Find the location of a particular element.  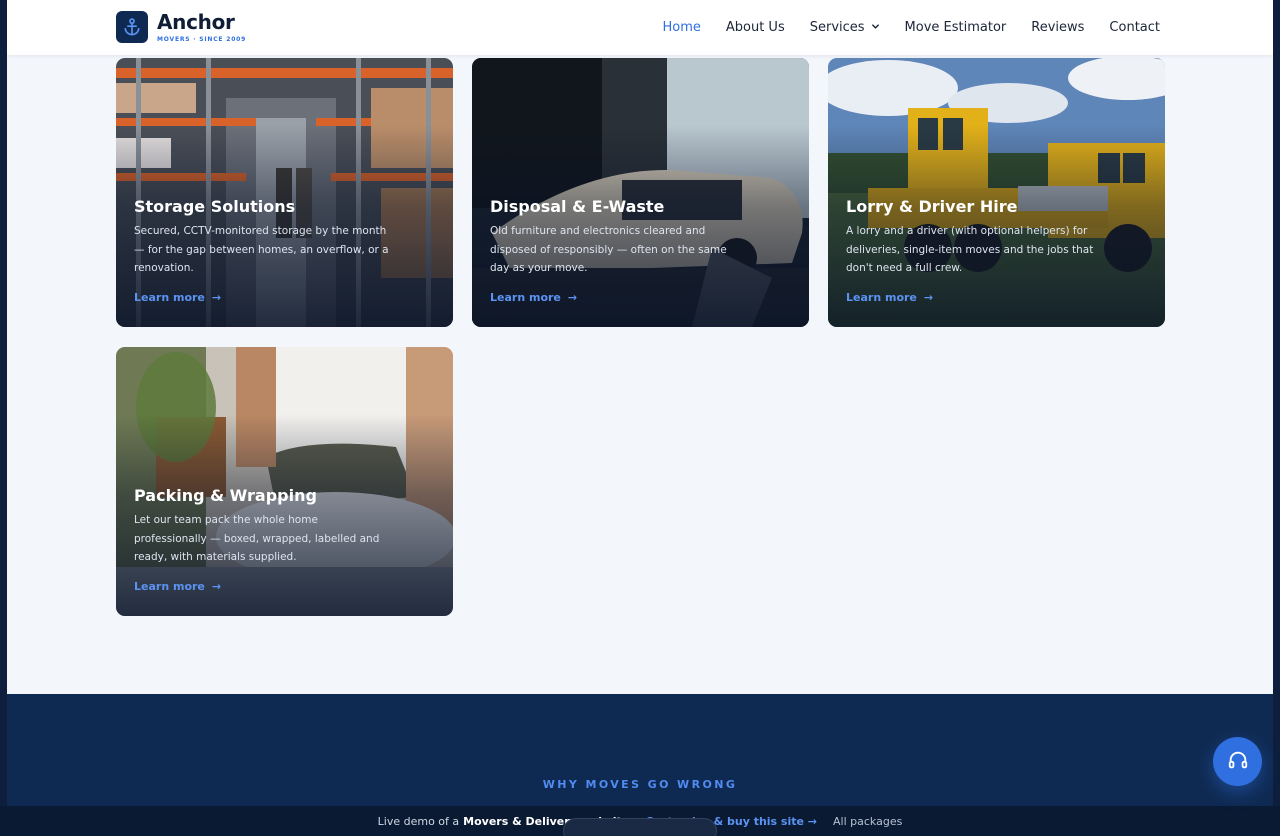

nav-contact: Contact is located at coordinates (1134, 27).